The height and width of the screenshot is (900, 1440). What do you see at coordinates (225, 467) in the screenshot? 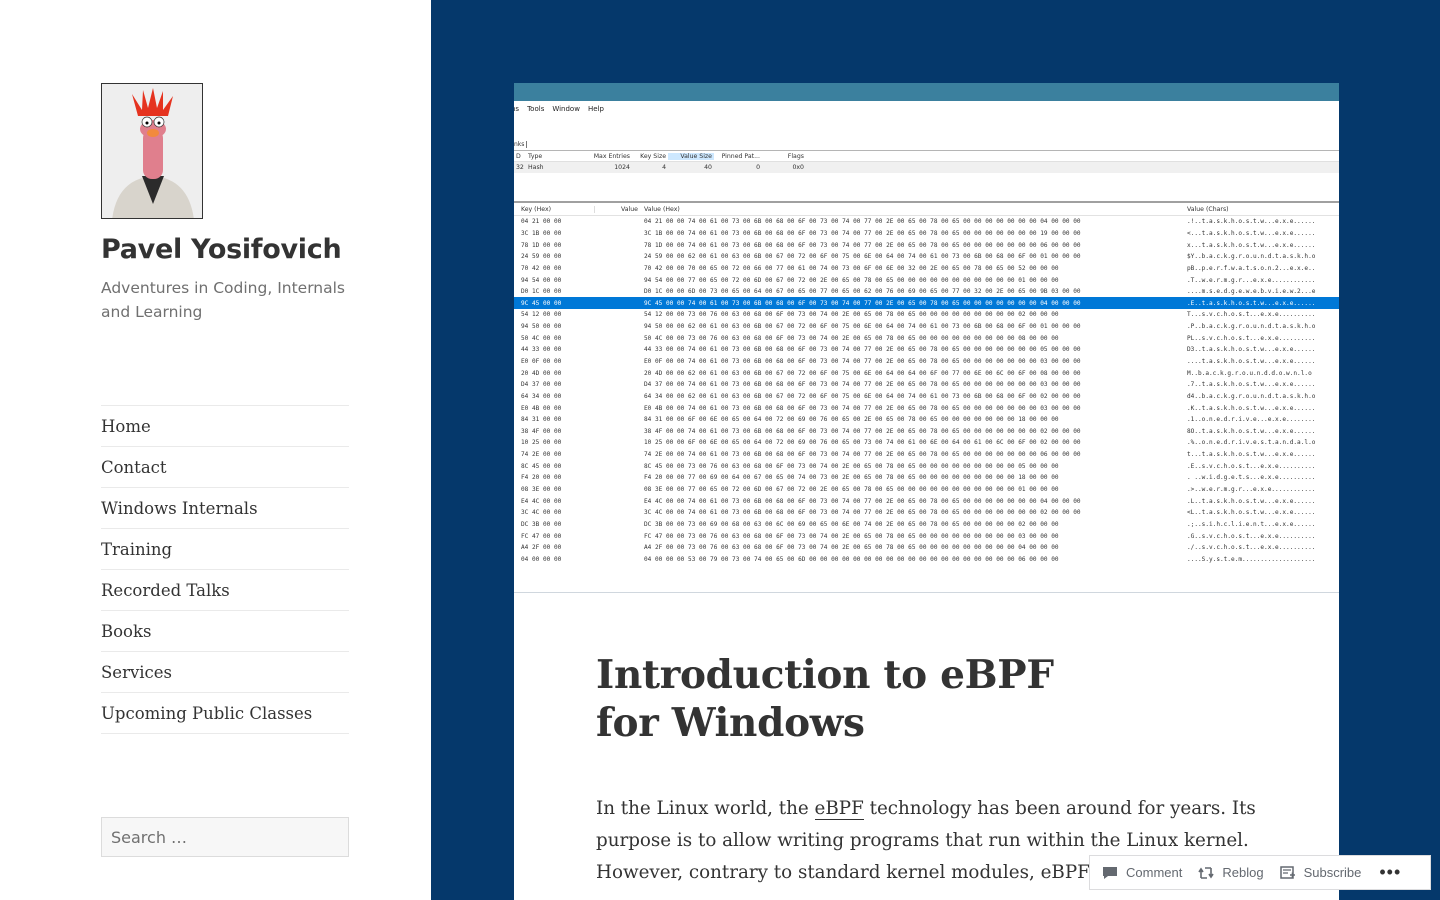
I see `nav-item-contact: Contact` at bounding box center [225, 467].